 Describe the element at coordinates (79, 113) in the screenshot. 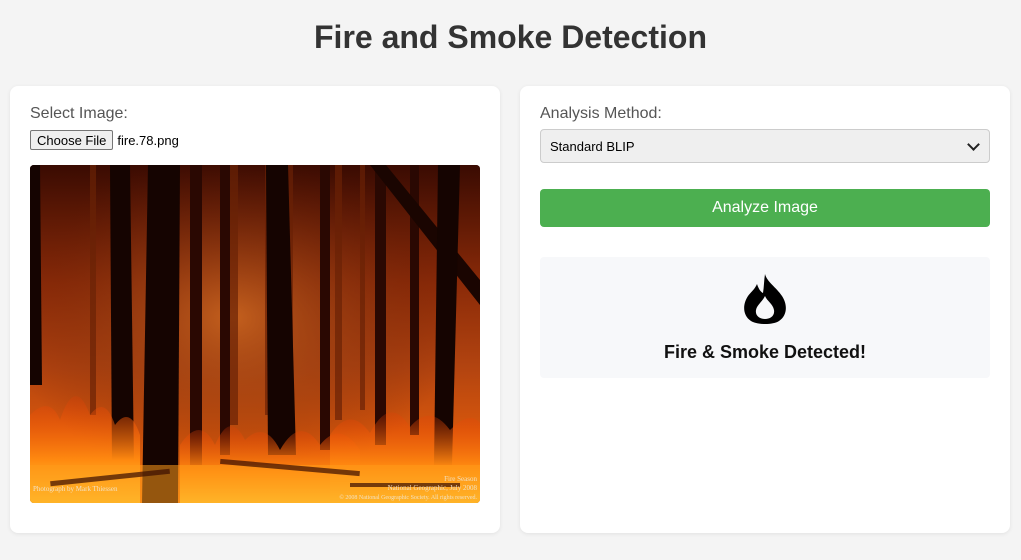

I see `select-image-label: Select Image:` at that location.